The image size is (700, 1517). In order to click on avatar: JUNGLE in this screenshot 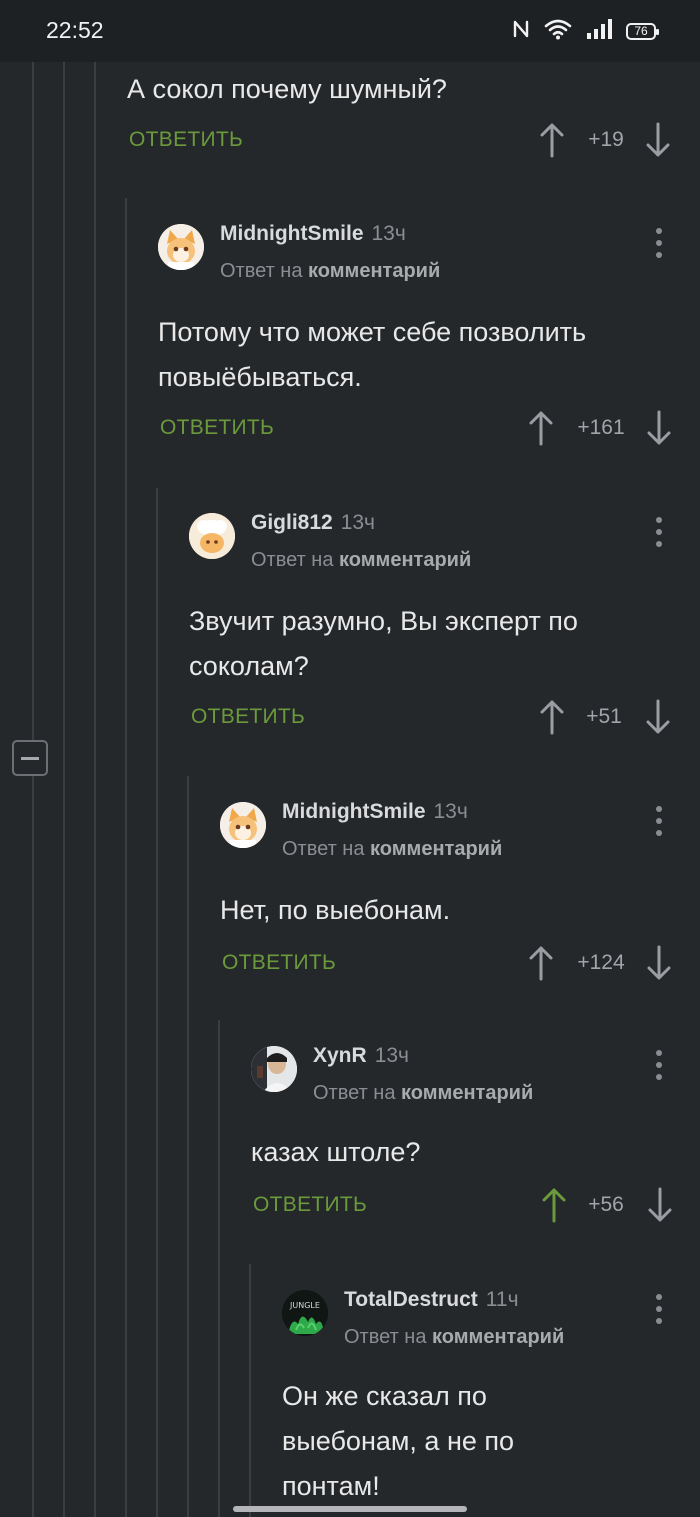, I will do `click(305, 1313)`.